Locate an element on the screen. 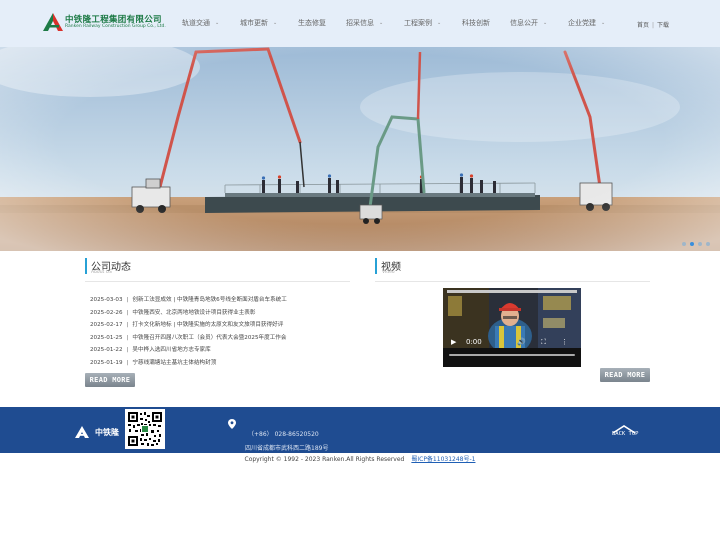  nav-item-innovation: 科技创新 is located at coordinates (476, 23).